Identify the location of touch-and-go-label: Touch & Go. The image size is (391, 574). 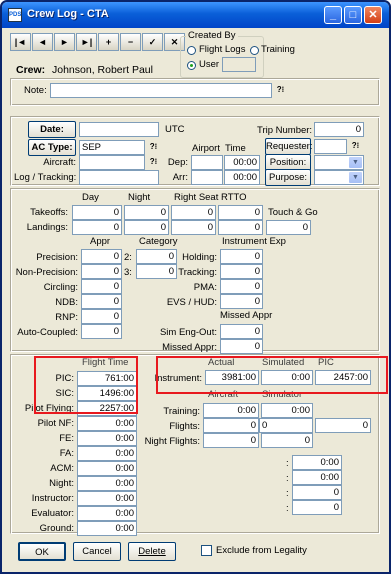
(293, 212).